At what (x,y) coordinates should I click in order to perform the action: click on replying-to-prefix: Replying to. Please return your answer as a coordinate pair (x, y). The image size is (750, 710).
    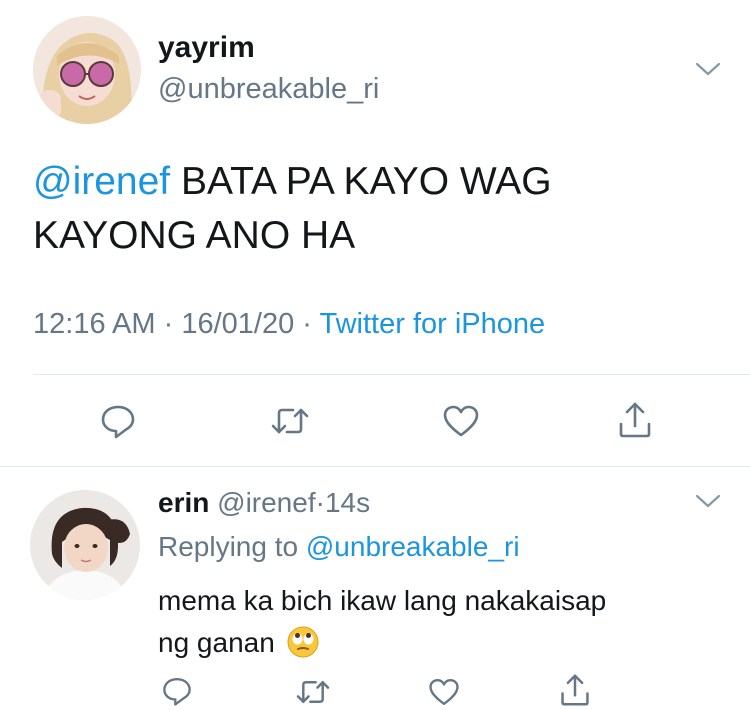
    Looking at the image, I should click on (232, 546).